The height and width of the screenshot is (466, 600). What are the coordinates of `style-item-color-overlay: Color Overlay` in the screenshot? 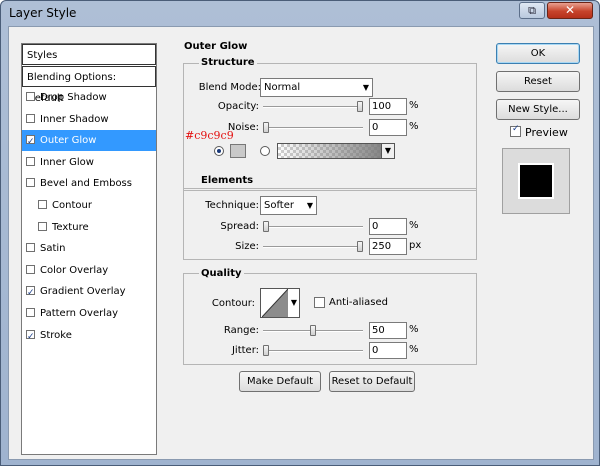 It's located at (89, 270).